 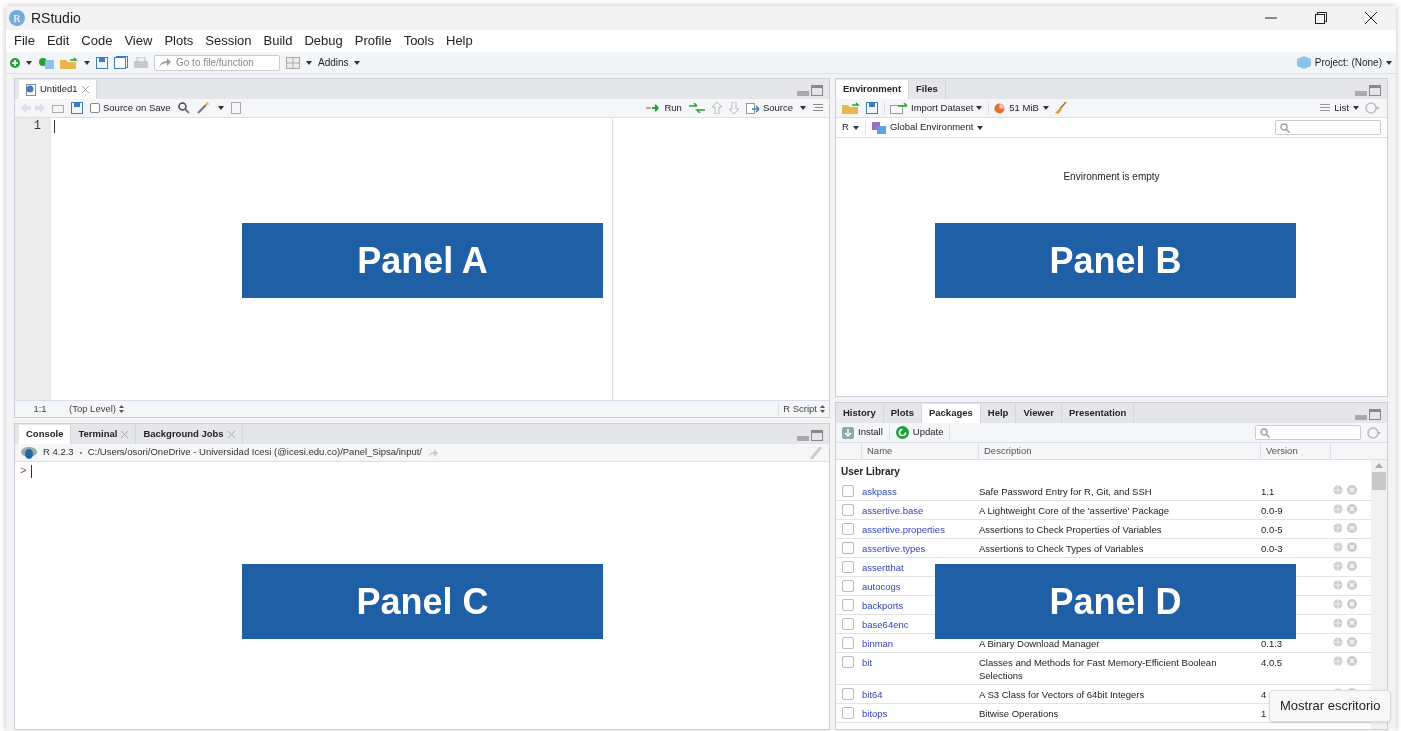 What do you see at coordinates (293, 62) in the screenshot?
I see `grid-layout-icon` at bounding box center [293, 62].